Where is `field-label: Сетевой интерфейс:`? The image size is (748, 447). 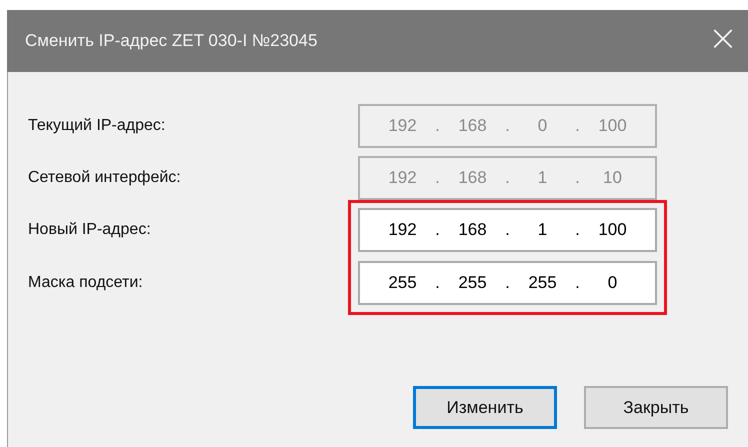
field-label: Сетевой интерфейс: is located at coordinates (105, 178).